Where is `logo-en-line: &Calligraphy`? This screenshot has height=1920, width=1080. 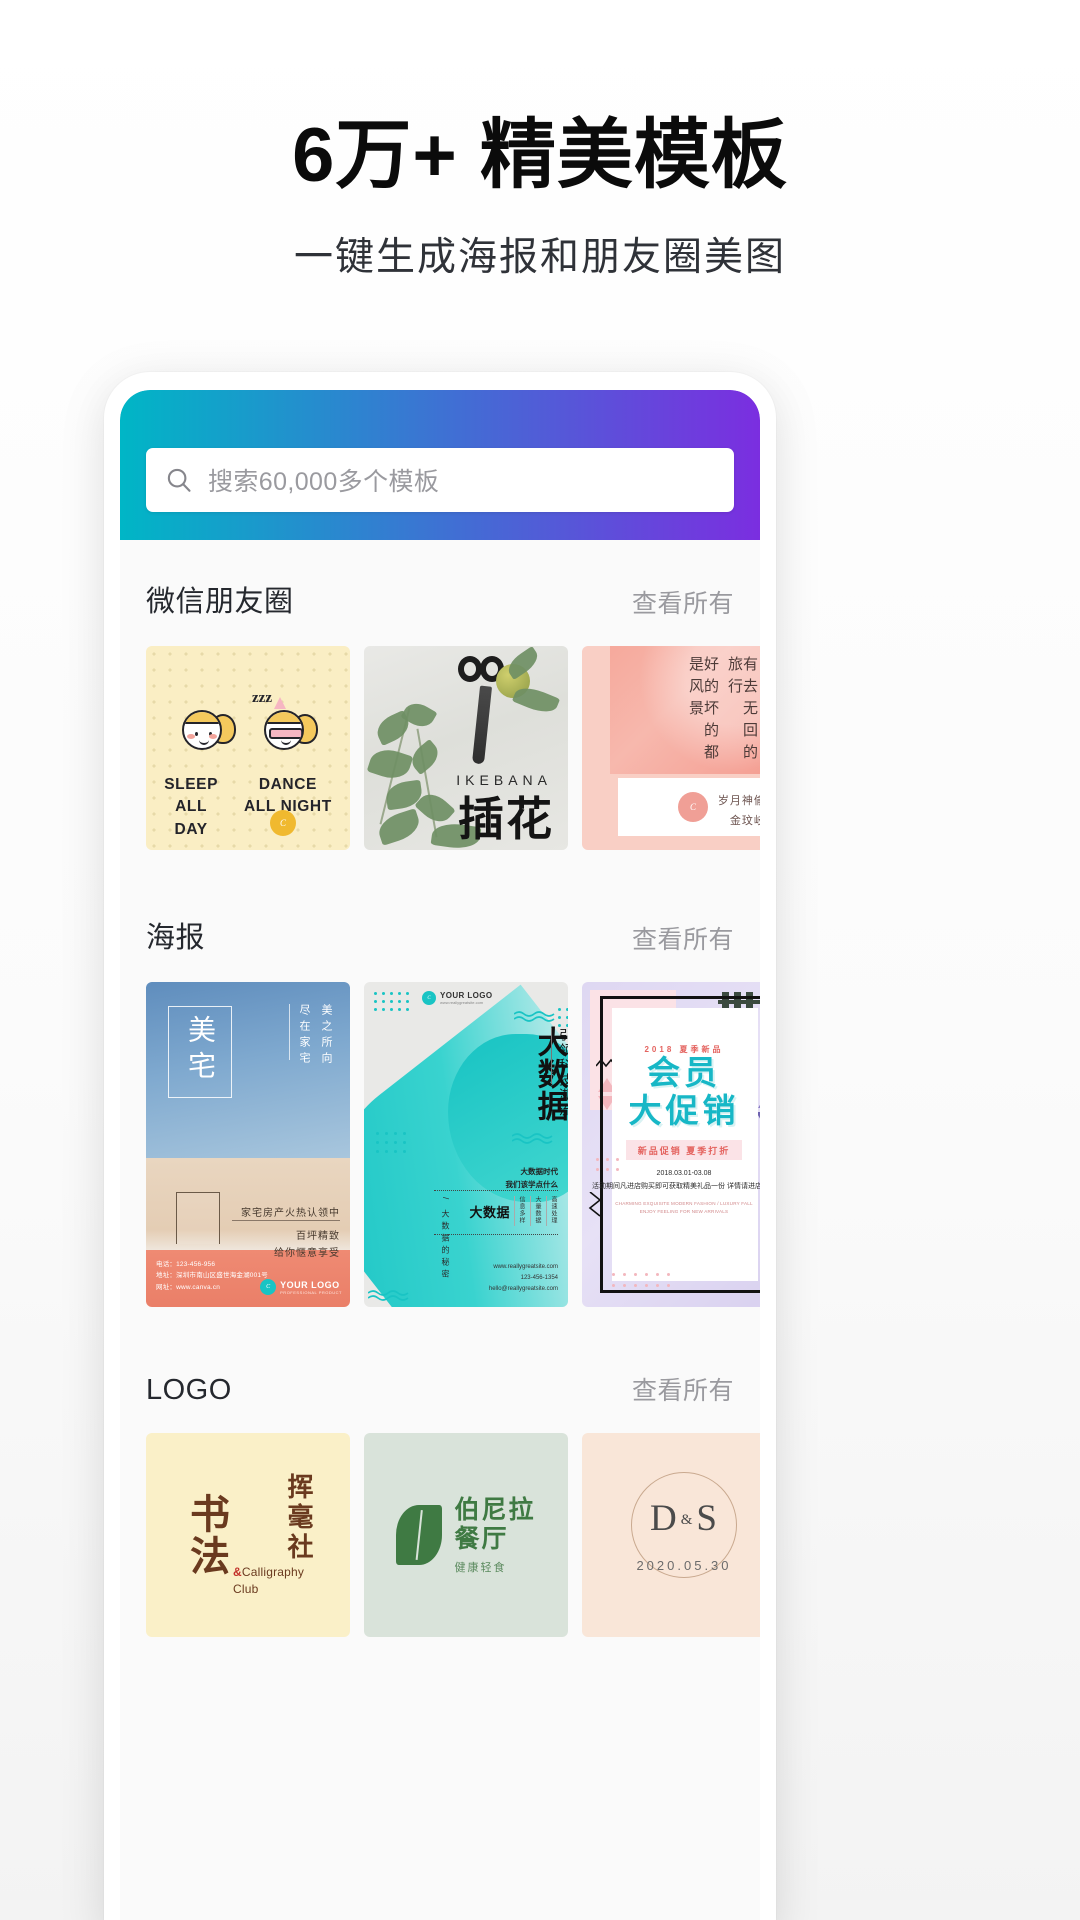
logo-en-line: &Calligraphy is located at coordinates (272, 1572).